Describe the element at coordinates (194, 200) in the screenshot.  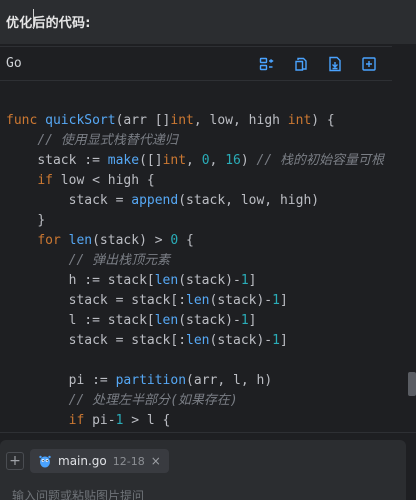
I see `code-line: stack = append(stack, low, high)` at that location.